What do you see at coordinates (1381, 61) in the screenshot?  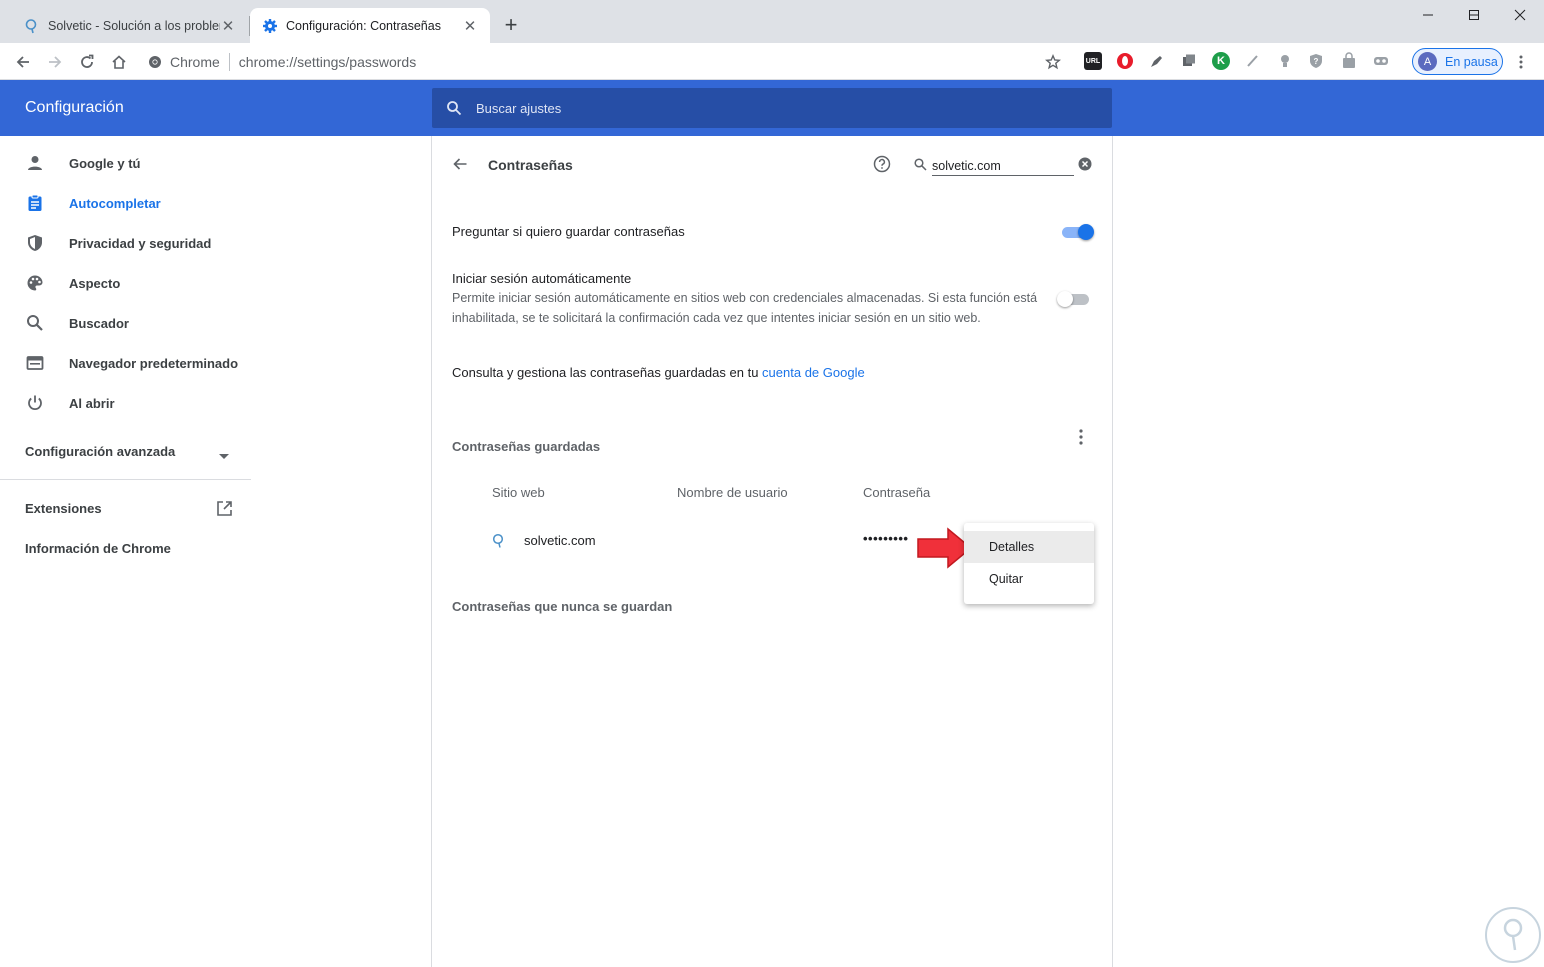 I see `vr-extension-icon` at bounding box center [1381, 61].